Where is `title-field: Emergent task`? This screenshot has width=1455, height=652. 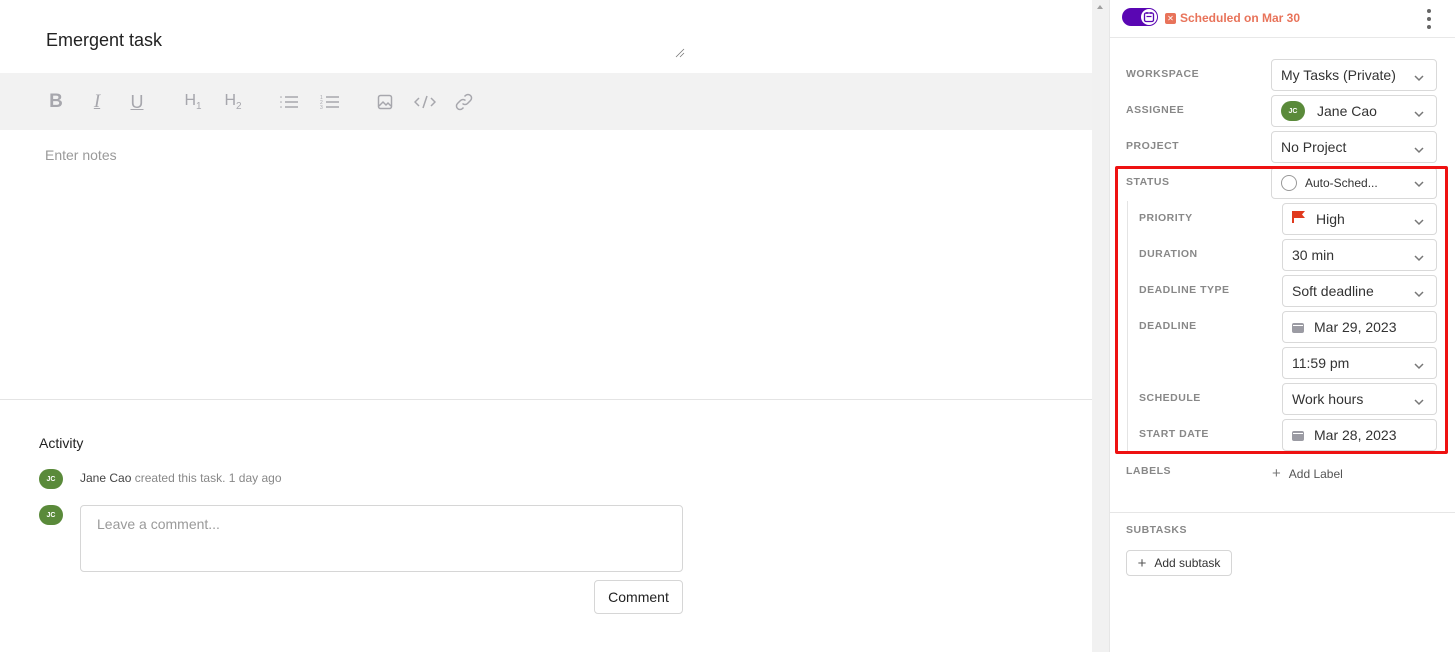 title-field: Emergent task is located at coordinates (546, 36).